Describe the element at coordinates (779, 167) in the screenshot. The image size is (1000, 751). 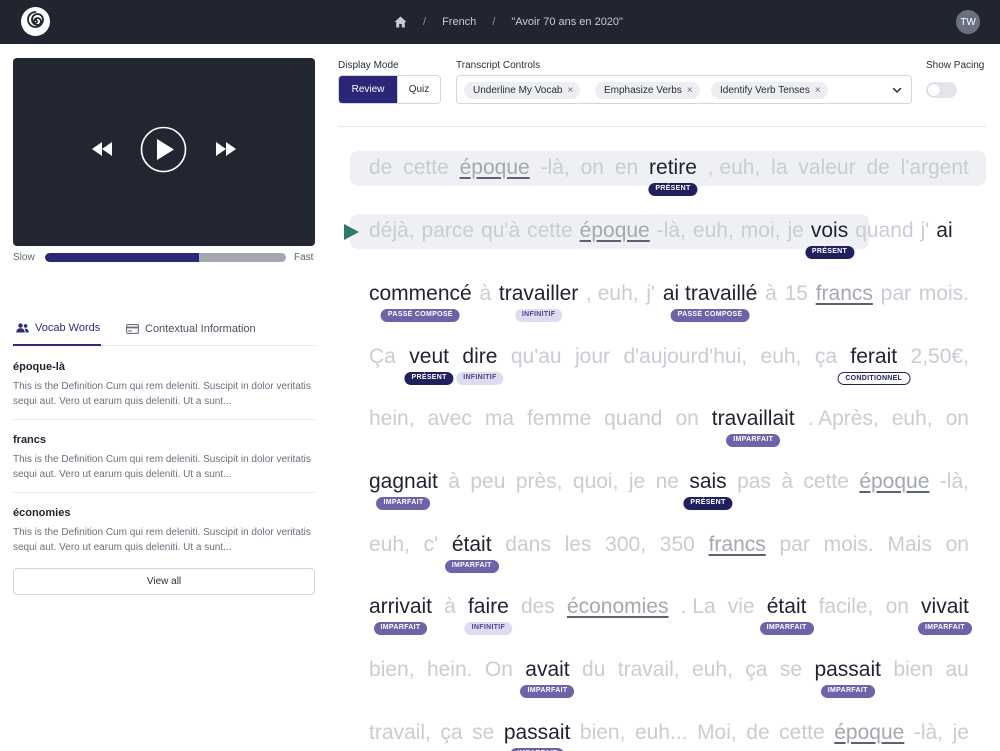
I see `transcript-word: la` at that location.